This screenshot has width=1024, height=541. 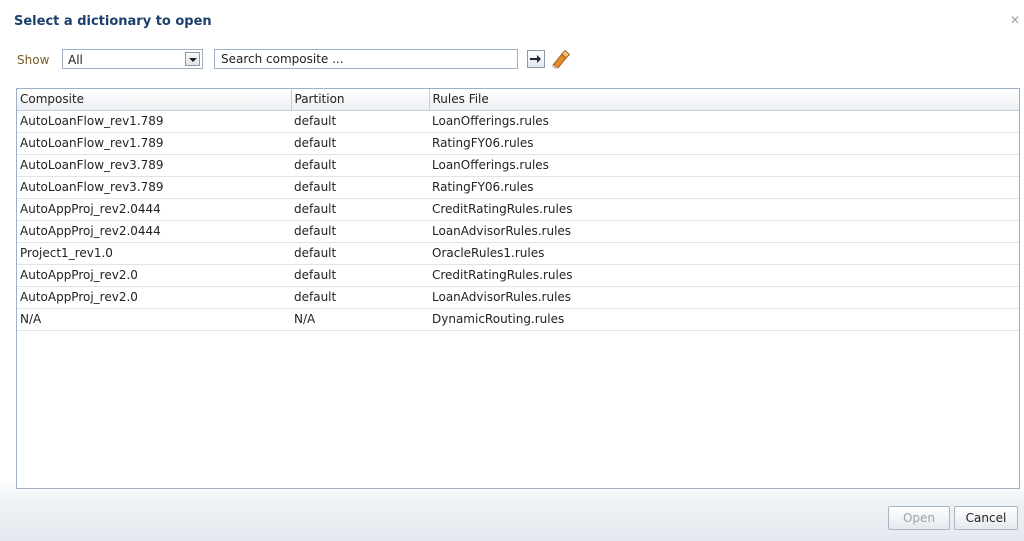 I want to click on cell-rules-file: OracleRules1.rules, so click(x=724, y=253).